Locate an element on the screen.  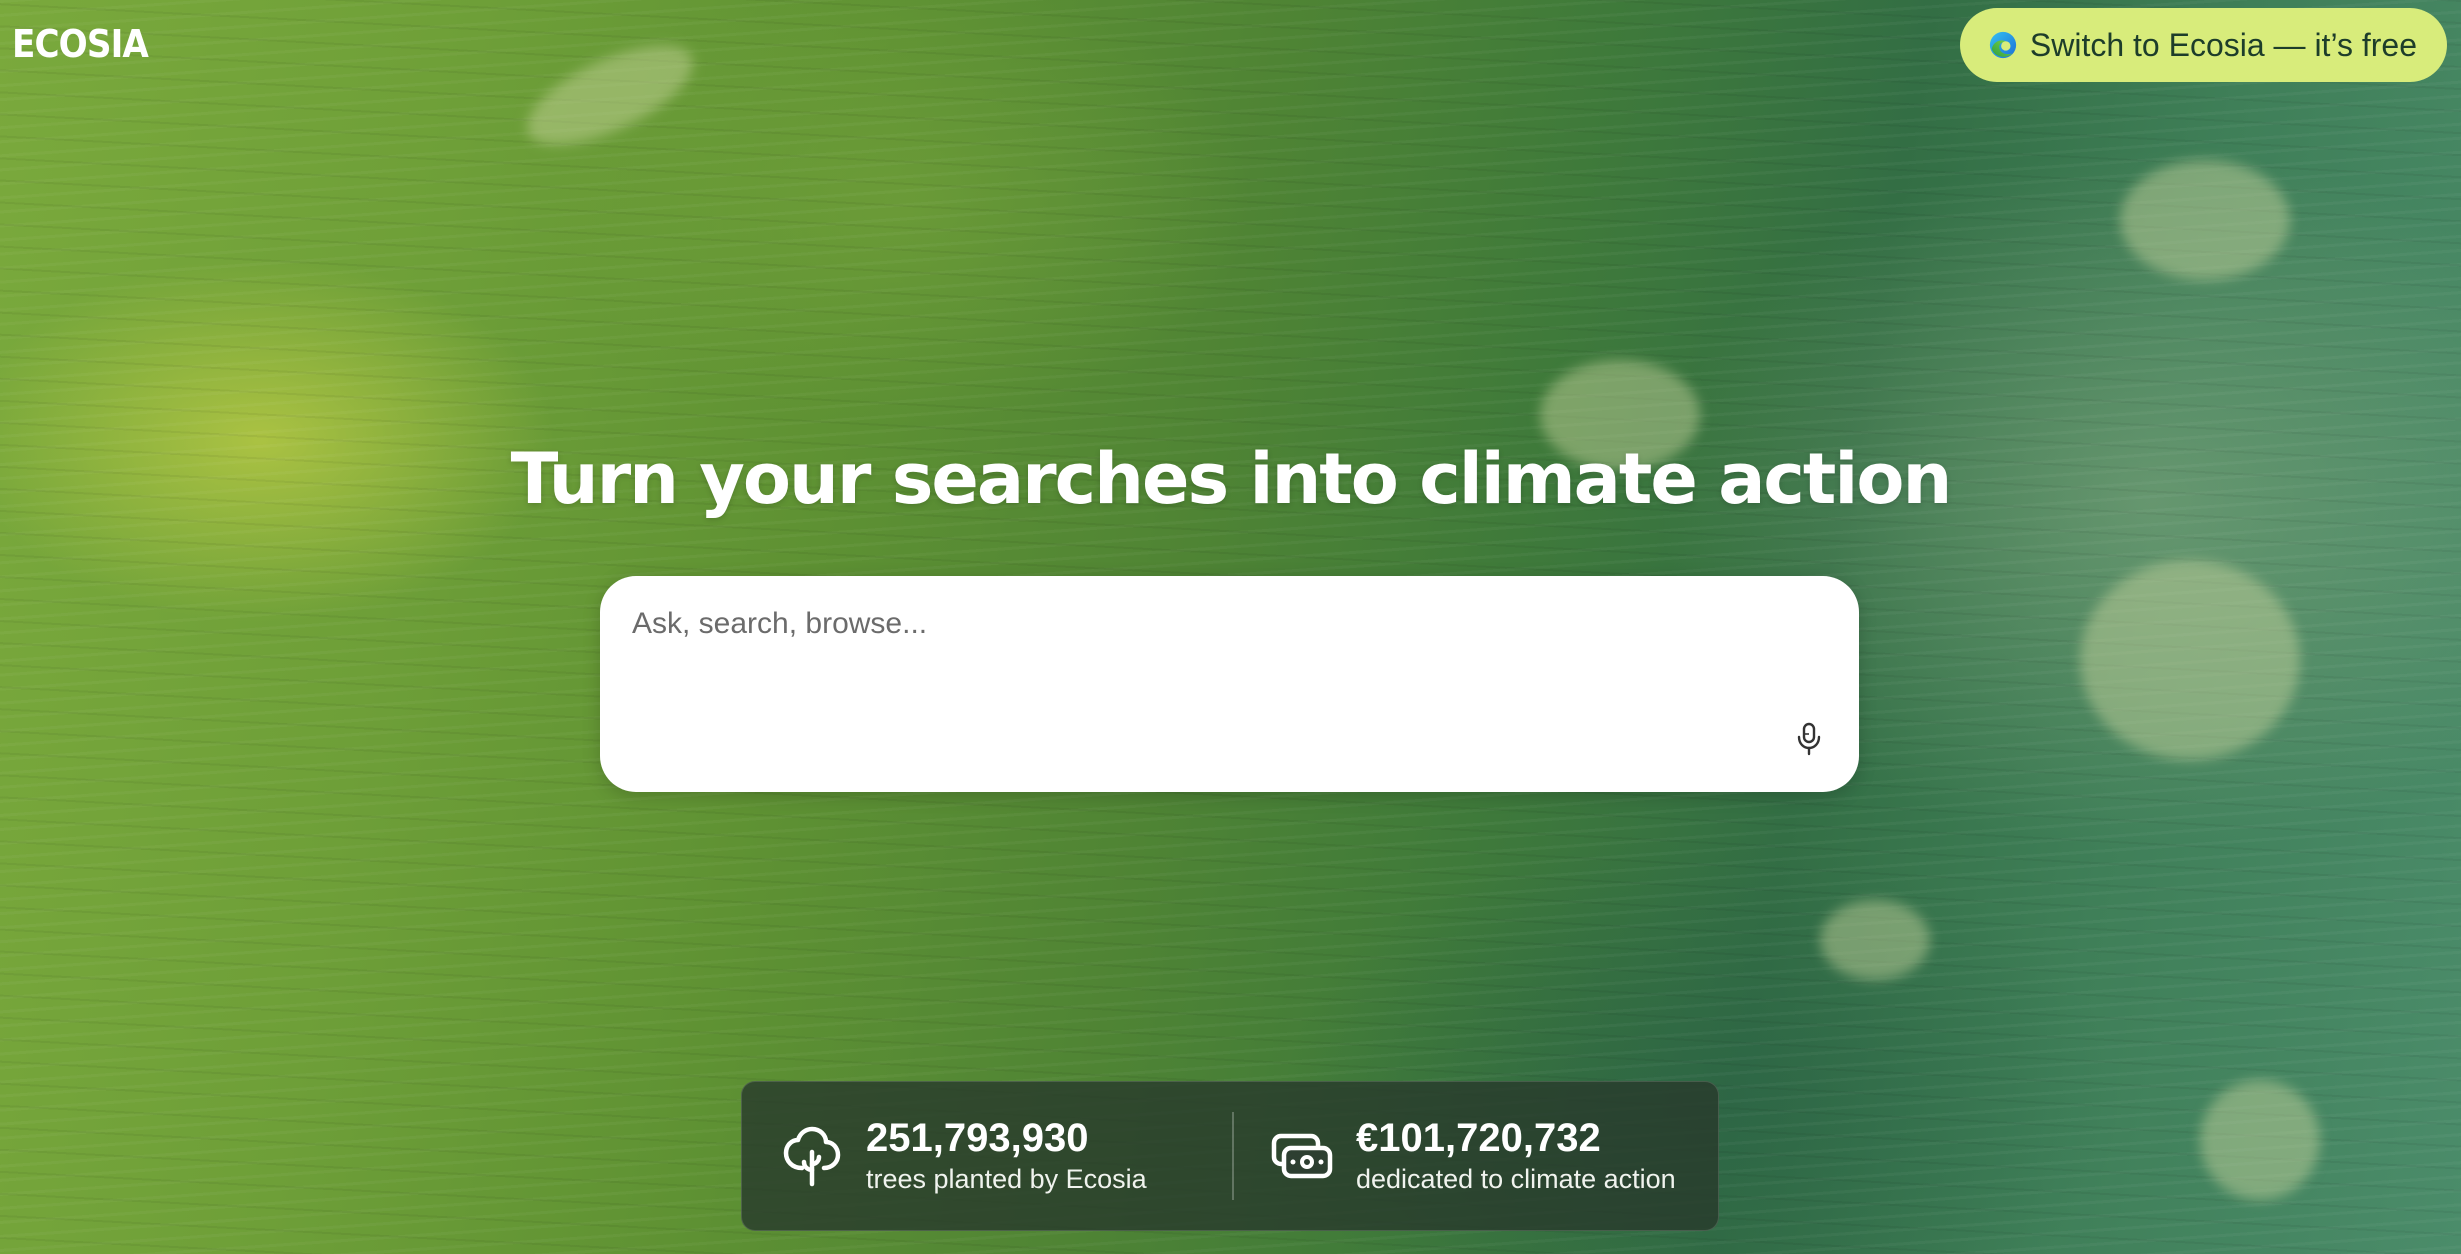
switch-to-ecosia-button: Switch to Ecosia — it’s free is located at coordinates (2203, 45).